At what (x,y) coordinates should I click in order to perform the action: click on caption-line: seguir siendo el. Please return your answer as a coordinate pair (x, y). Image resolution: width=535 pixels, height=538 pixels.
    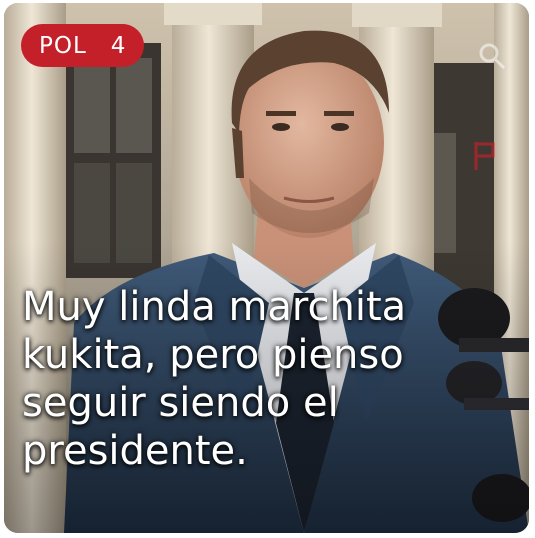
    Looking at the image, I should click on (180, 403).